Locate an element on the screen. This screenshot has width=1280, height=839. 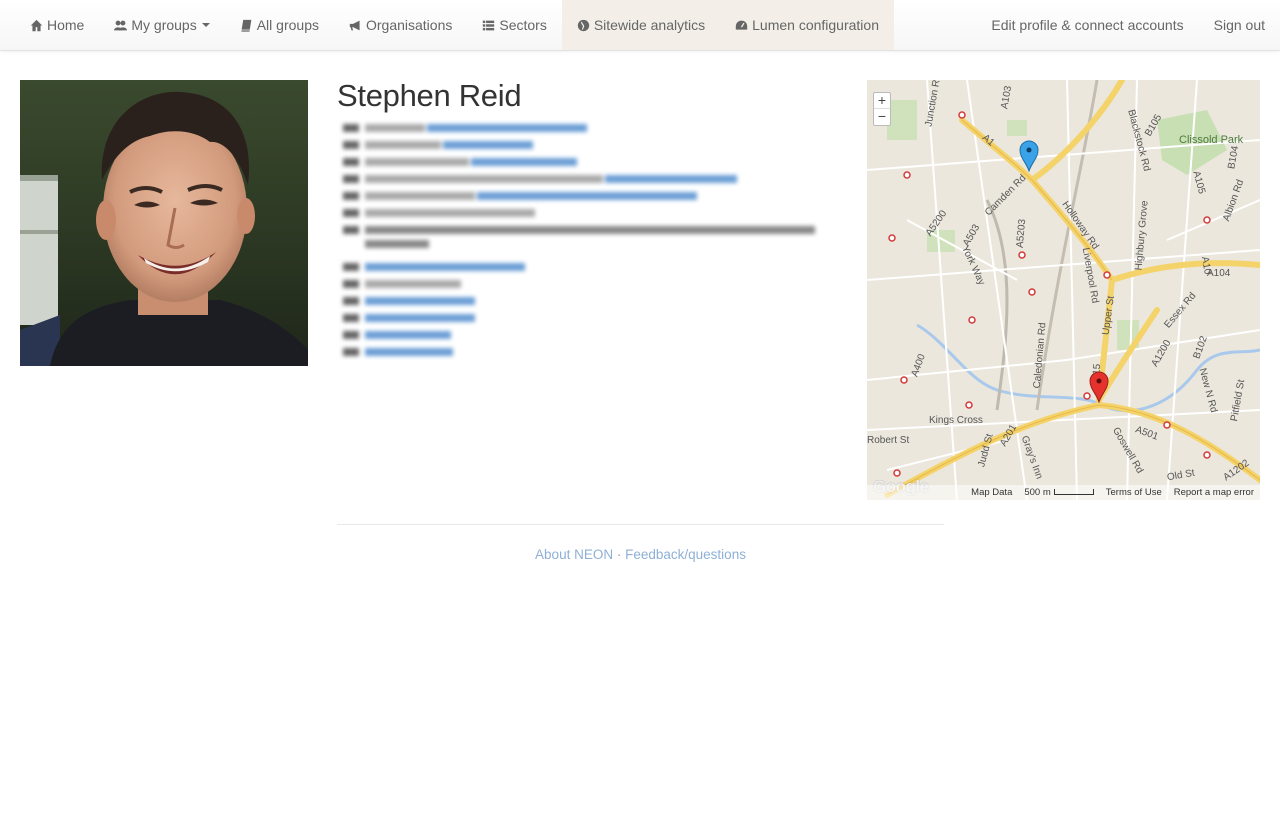
map-scale-bar is located at coordinates (1073, 492).